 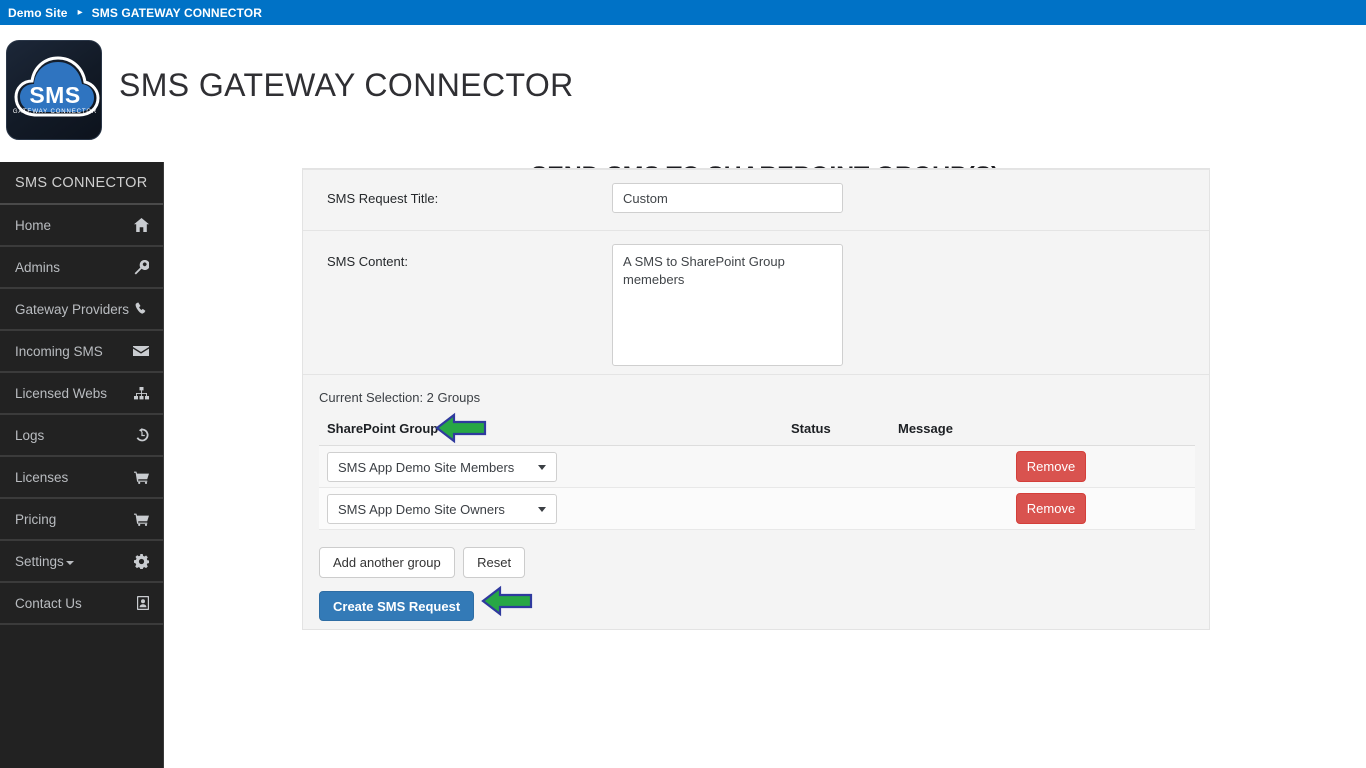 What do you see at coordinates (367, 261) in the screenshot?
I see `sms-content-label: SMS Content:` at bounding box center [367, 261].